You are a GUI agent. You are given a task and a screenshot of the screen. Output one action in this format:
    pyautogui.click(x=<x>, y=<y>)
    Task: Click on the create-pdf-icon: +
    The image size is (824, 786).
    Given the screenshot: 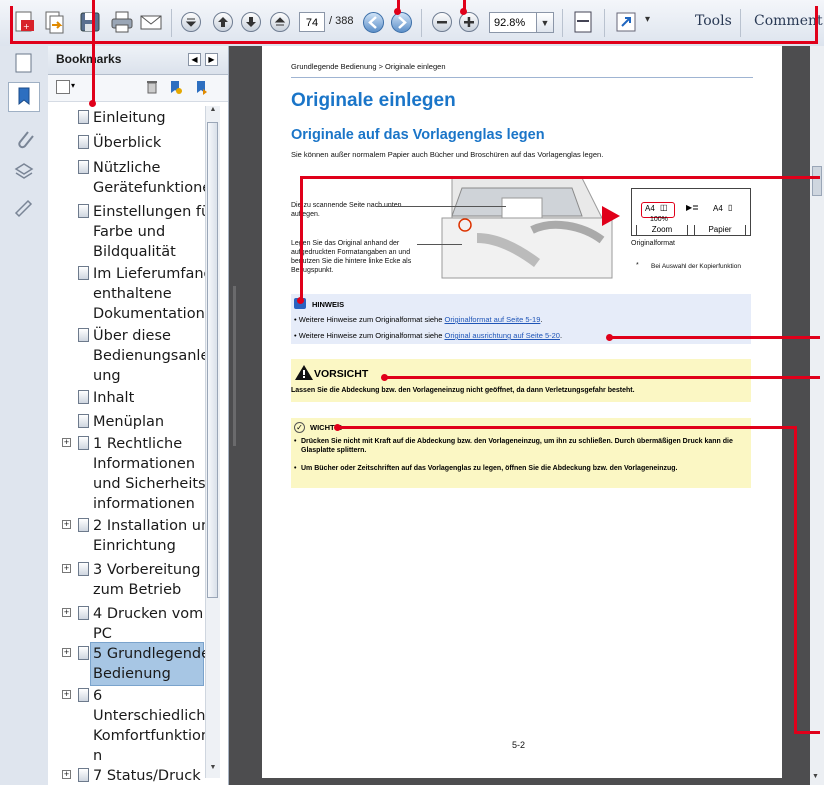 What is the action you would take?
    pyautogui.click(x=24, y=22)
    